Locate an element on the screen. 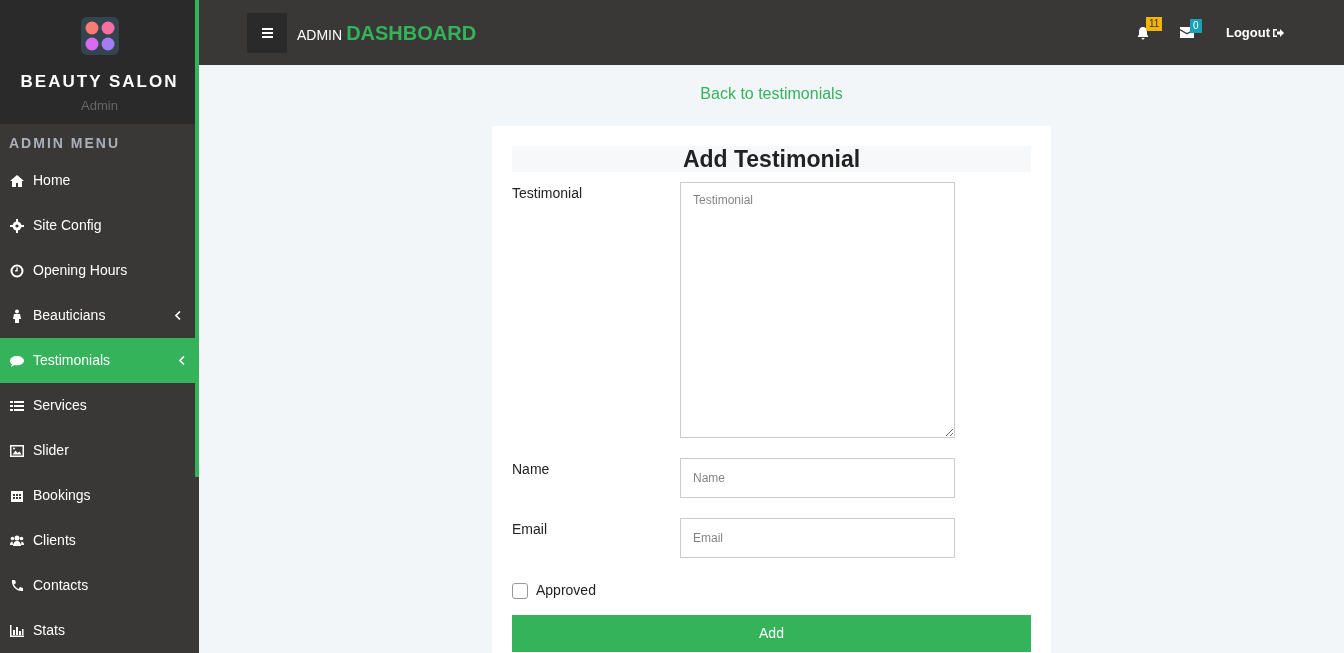  phone-icon is located at coordinates (17, 585).